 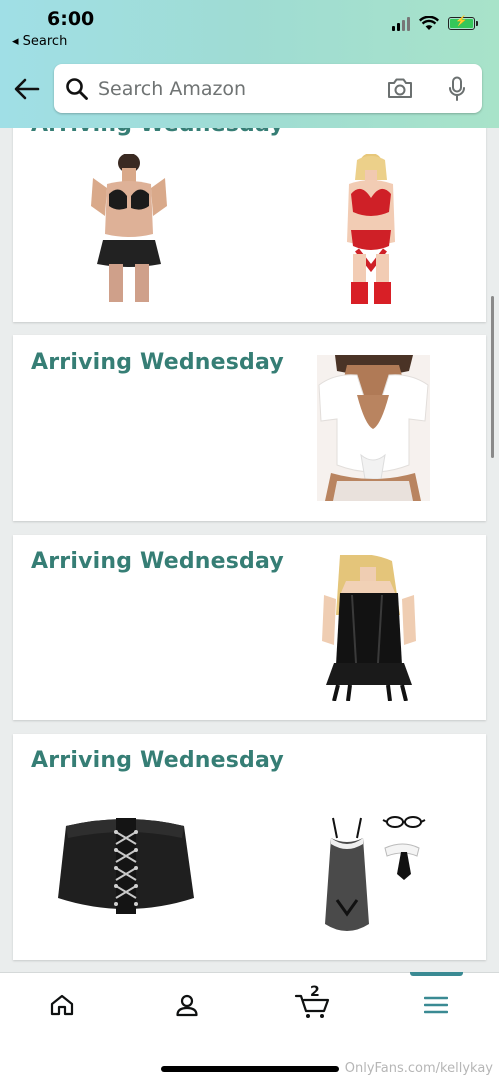 I want to click on active-tab-indicator, so click(x=436, y=974).